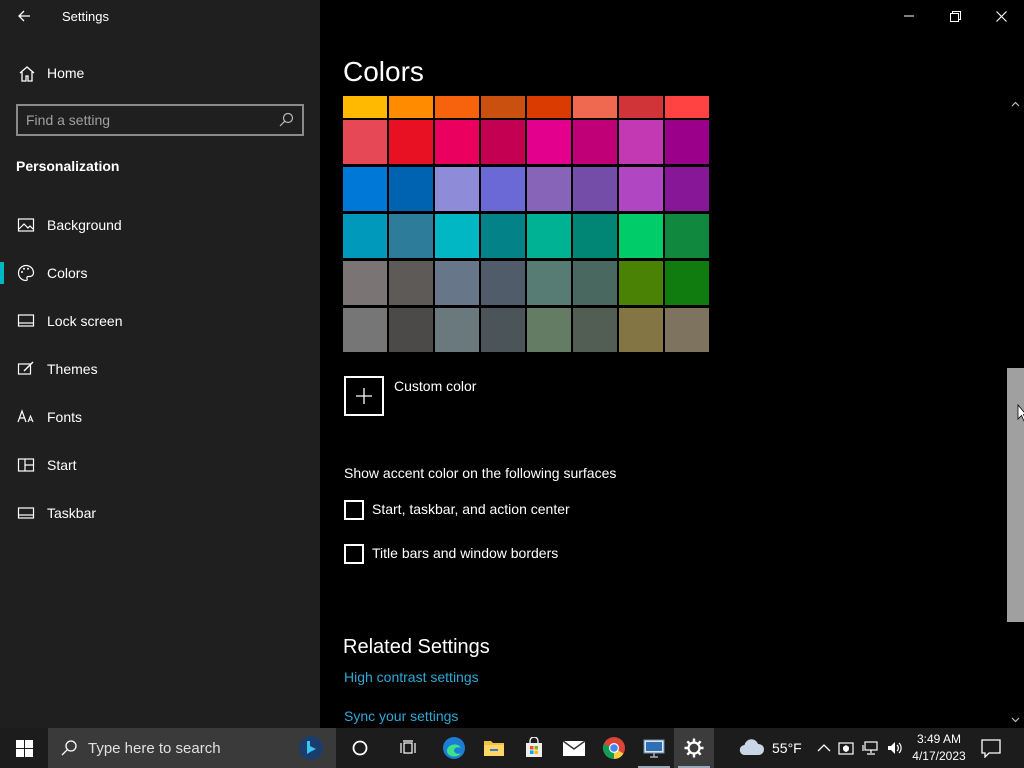 The height and width of the screenshot is (768, 1024). Describe the element at coordinates (1015, 720) in the screenshot. I see `scroll-down-arrow` at that location.